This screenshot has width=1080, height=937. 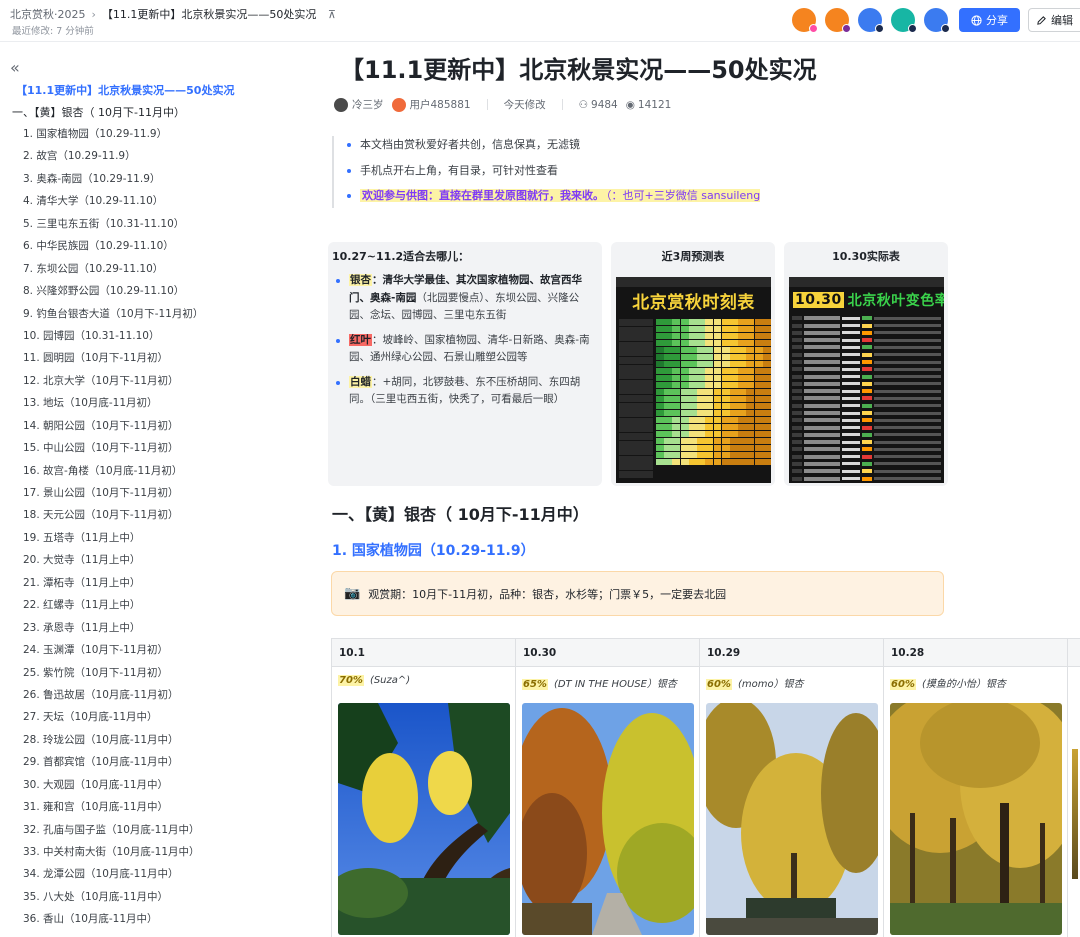 I want to click on toc-item: 11. 圆明园（10月下-11月初）, so click(x=113, y=361).